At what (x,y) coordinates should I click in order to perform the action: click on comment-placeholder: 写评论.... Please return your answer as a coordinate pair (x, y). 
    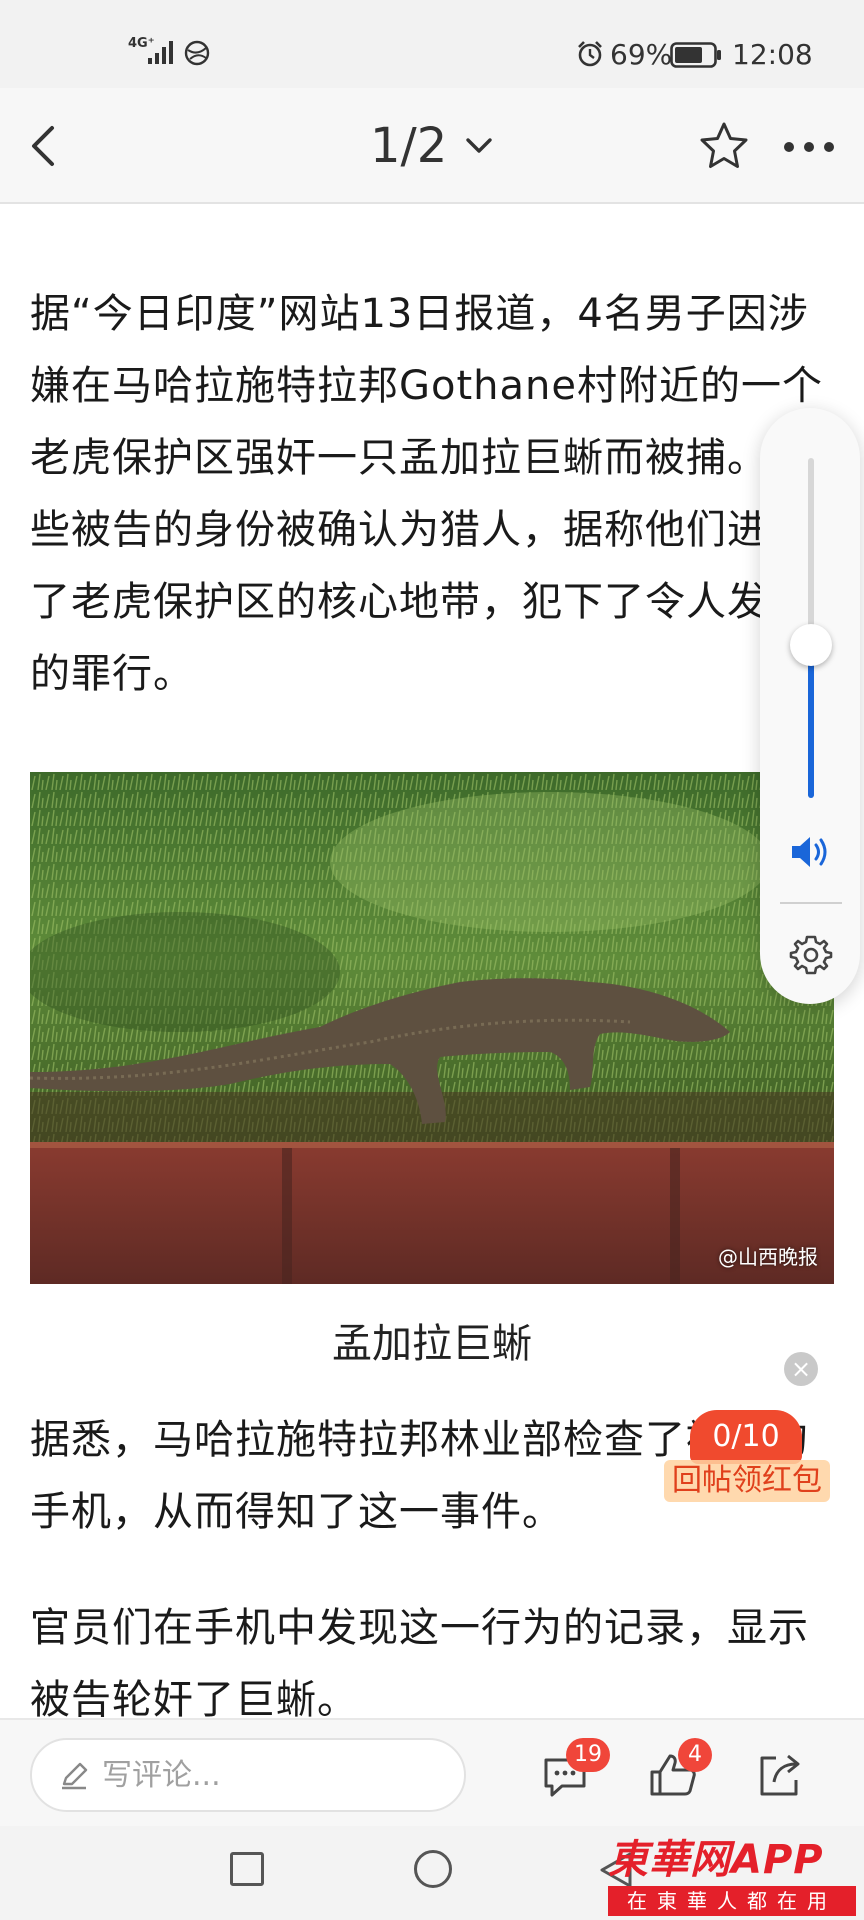
    Looking at the image, I should click on (161, 1775).